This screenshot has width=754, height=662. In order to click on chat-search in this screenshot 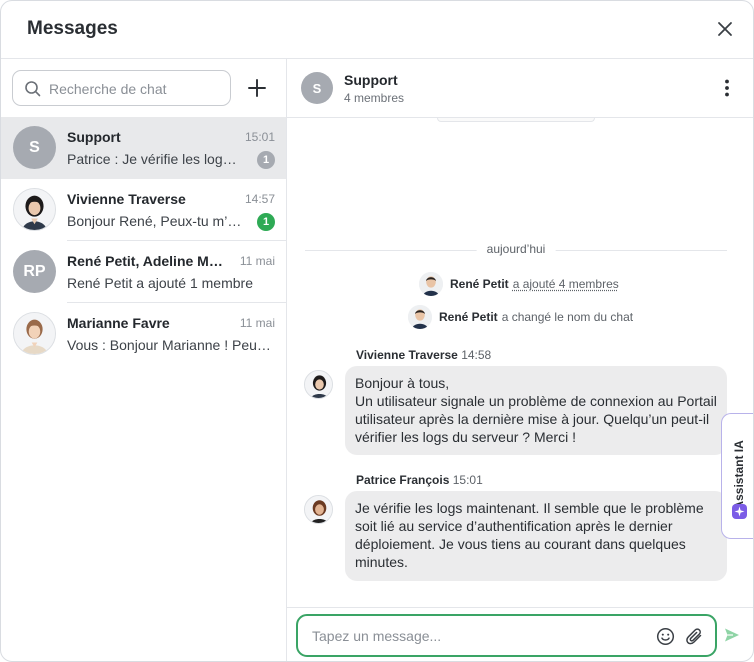, I will do `click(121, 88)`.